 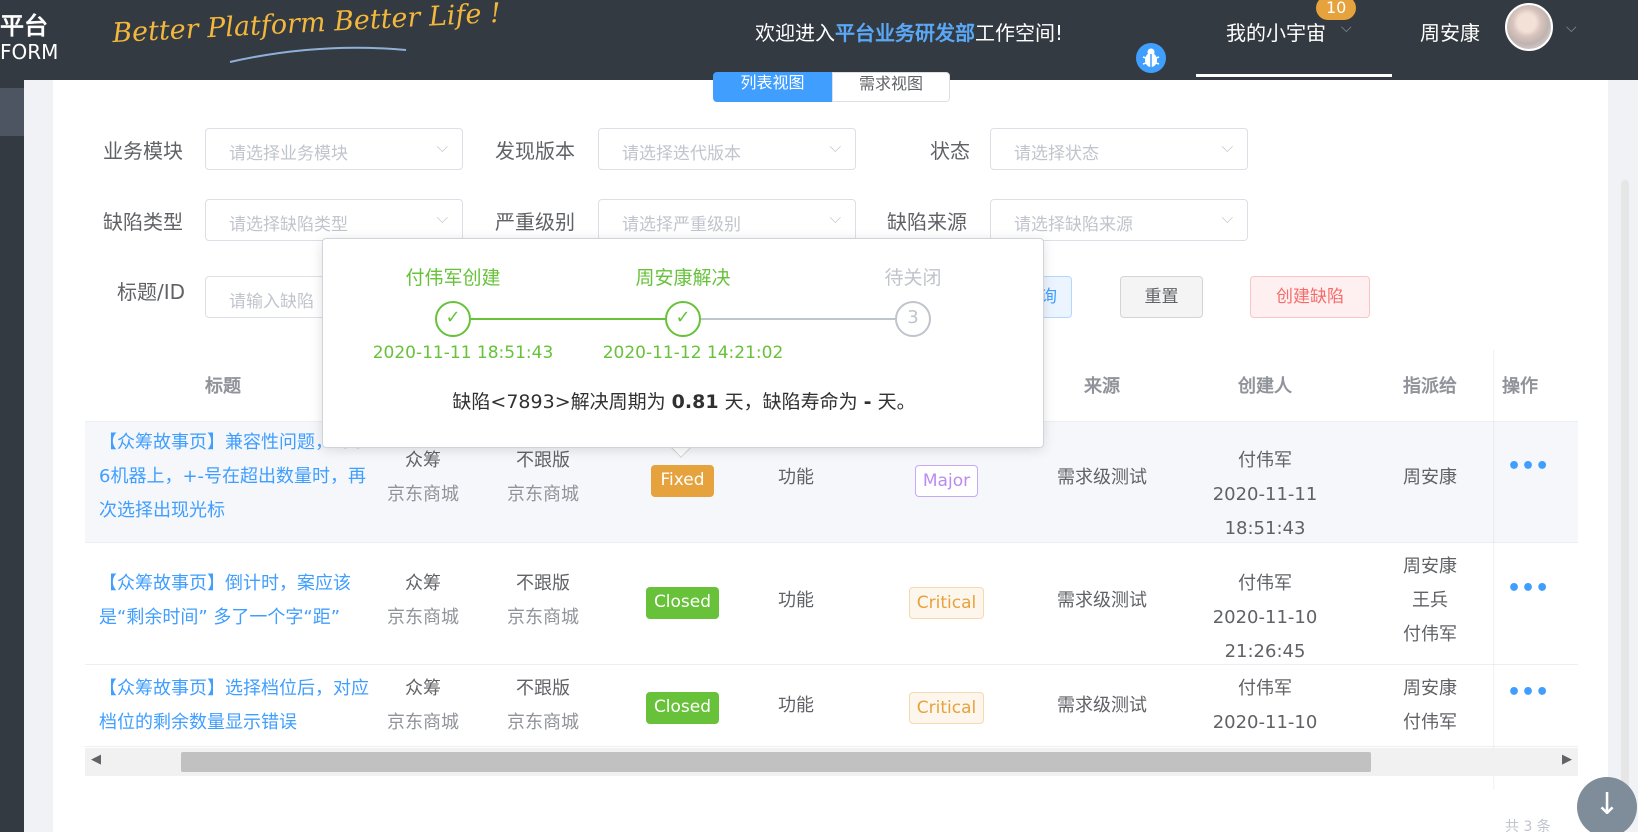 I want to click on step-connector, so click(x=577, y=319).